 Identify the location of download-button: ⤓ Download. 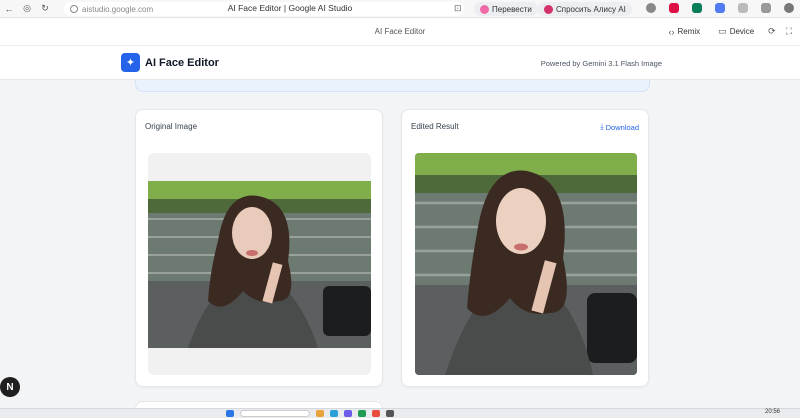
(619, 127).